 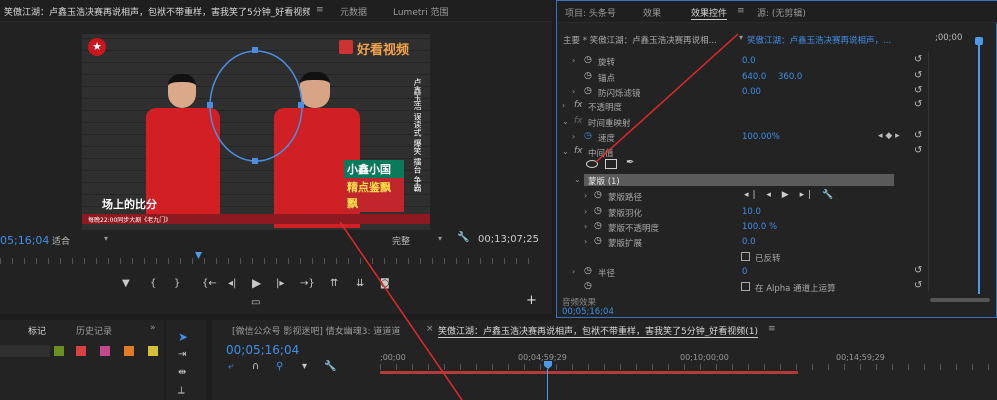 I want to click on tab-effect-controls: 效果控件, so click(x=709, y=13).